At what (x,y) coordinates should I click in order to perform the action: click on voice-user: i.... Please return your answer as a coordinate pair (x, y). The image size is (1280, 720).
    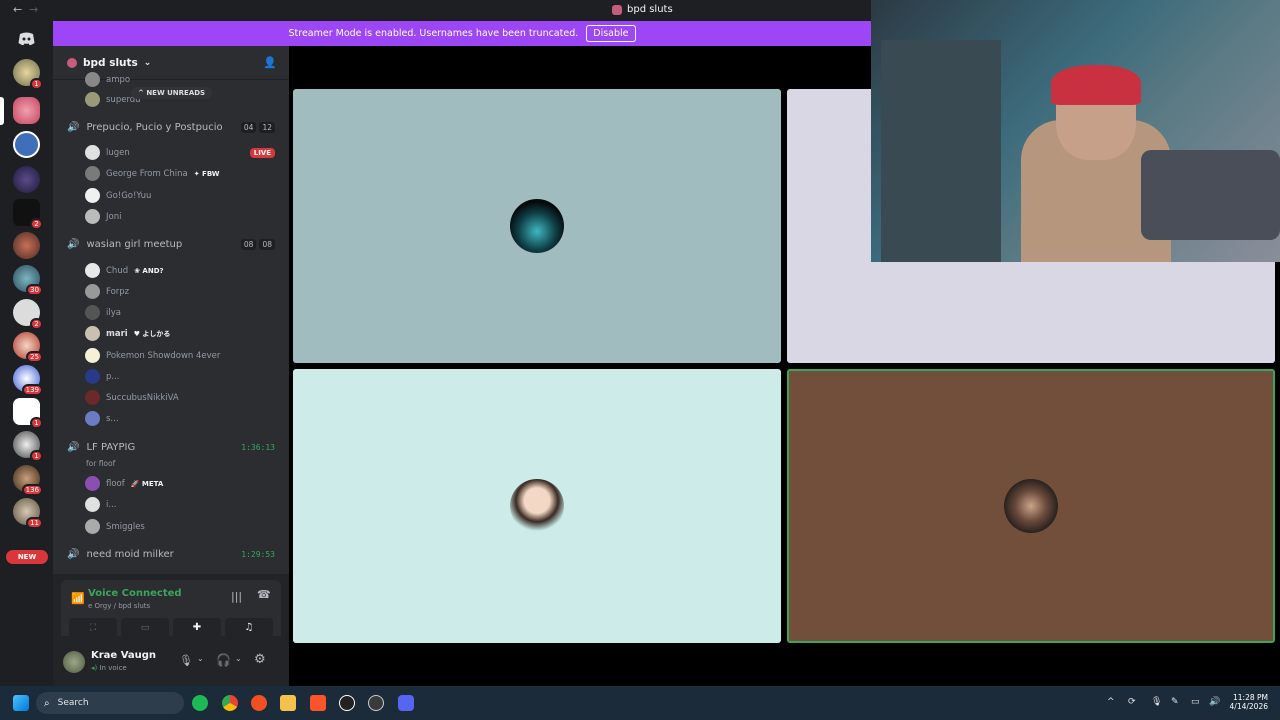
    Looking at the image, I should click on (180, 504).